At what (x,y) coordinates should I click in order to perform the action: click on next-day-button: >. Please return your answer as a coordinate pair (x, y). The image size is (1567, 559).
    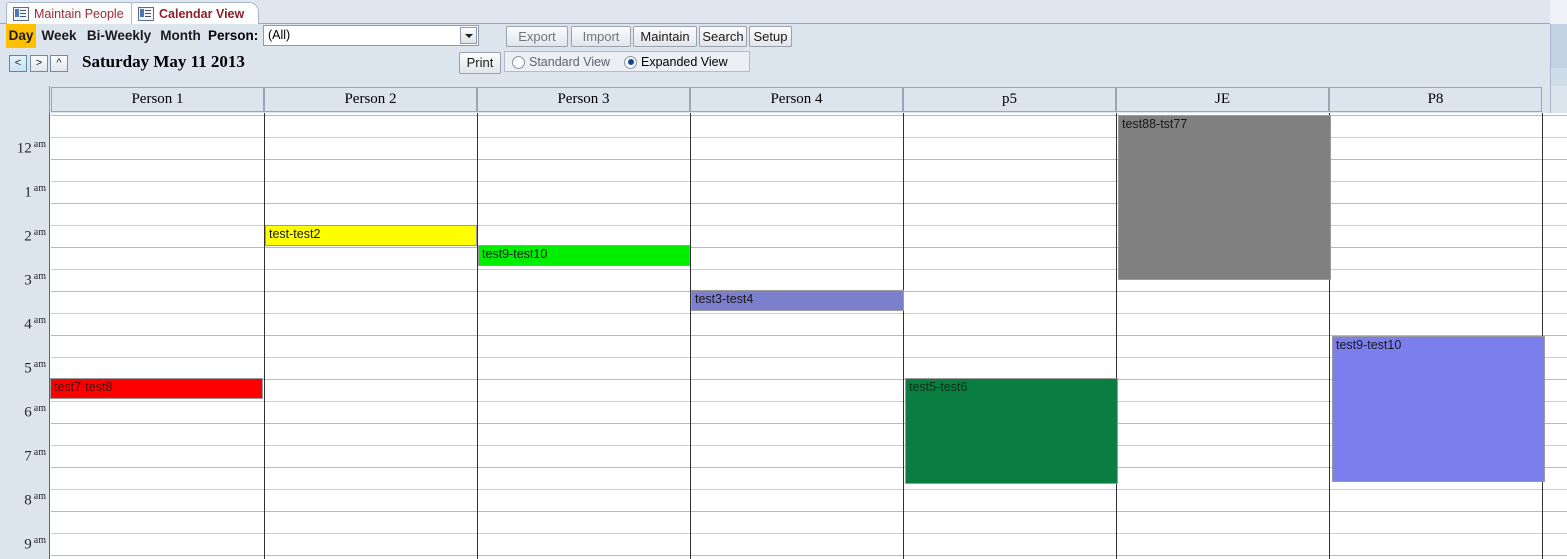
    Looking at the image, I should click on (39, 63).